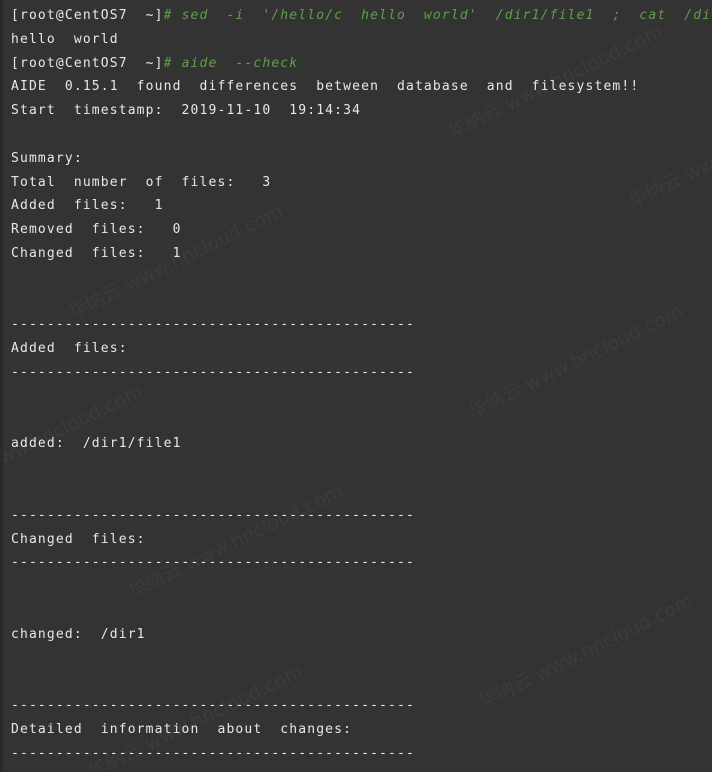  Describe the element at coordinates (65, 39) in the screenshot. I see `output-hello-world-segment-0: hello world` at that location.